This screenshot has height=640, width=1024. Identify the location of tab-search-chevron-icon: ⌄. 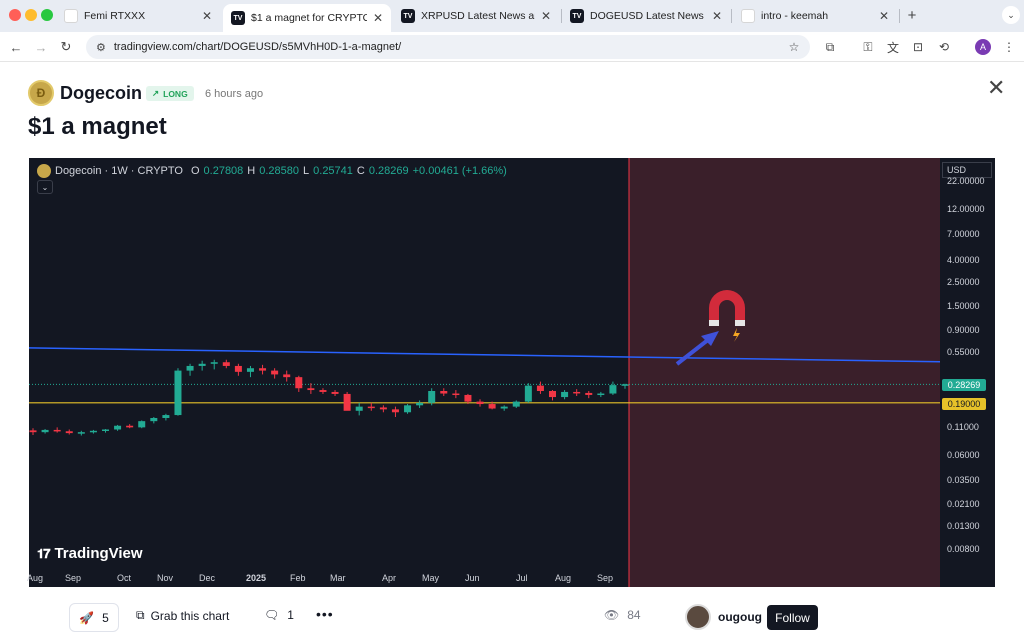
(1011, 15).